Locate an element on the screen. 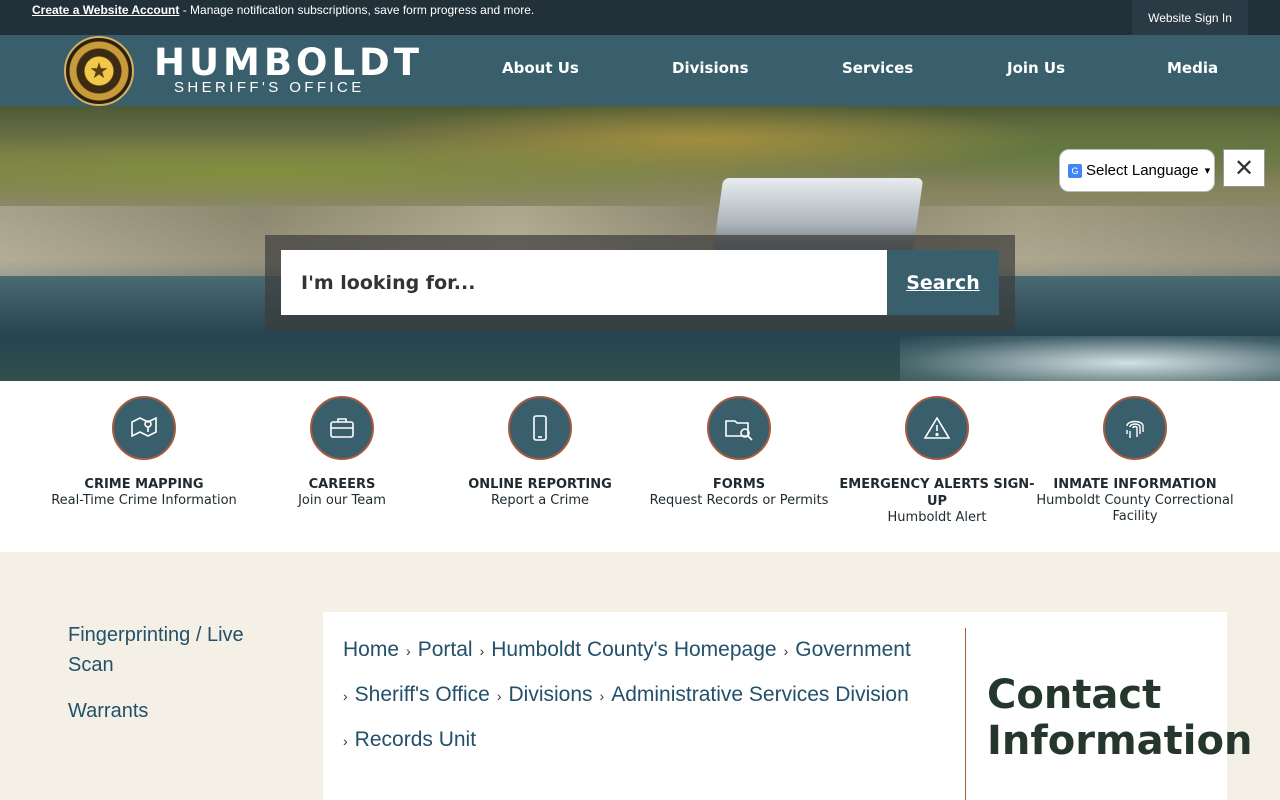  quick-link-title: CRIME MAPPING is located at coordinates (144, 484).